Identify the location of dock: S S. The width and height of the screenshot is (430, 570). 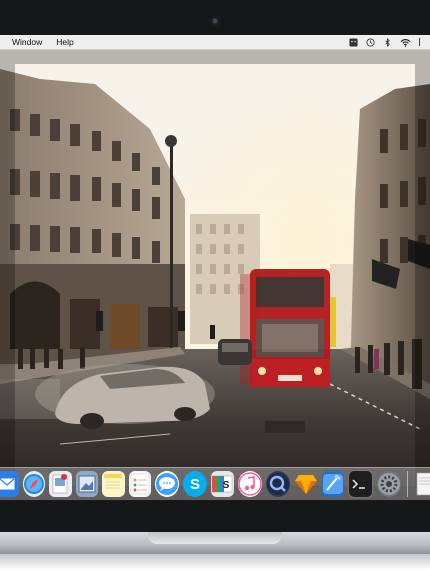
(215, 483).